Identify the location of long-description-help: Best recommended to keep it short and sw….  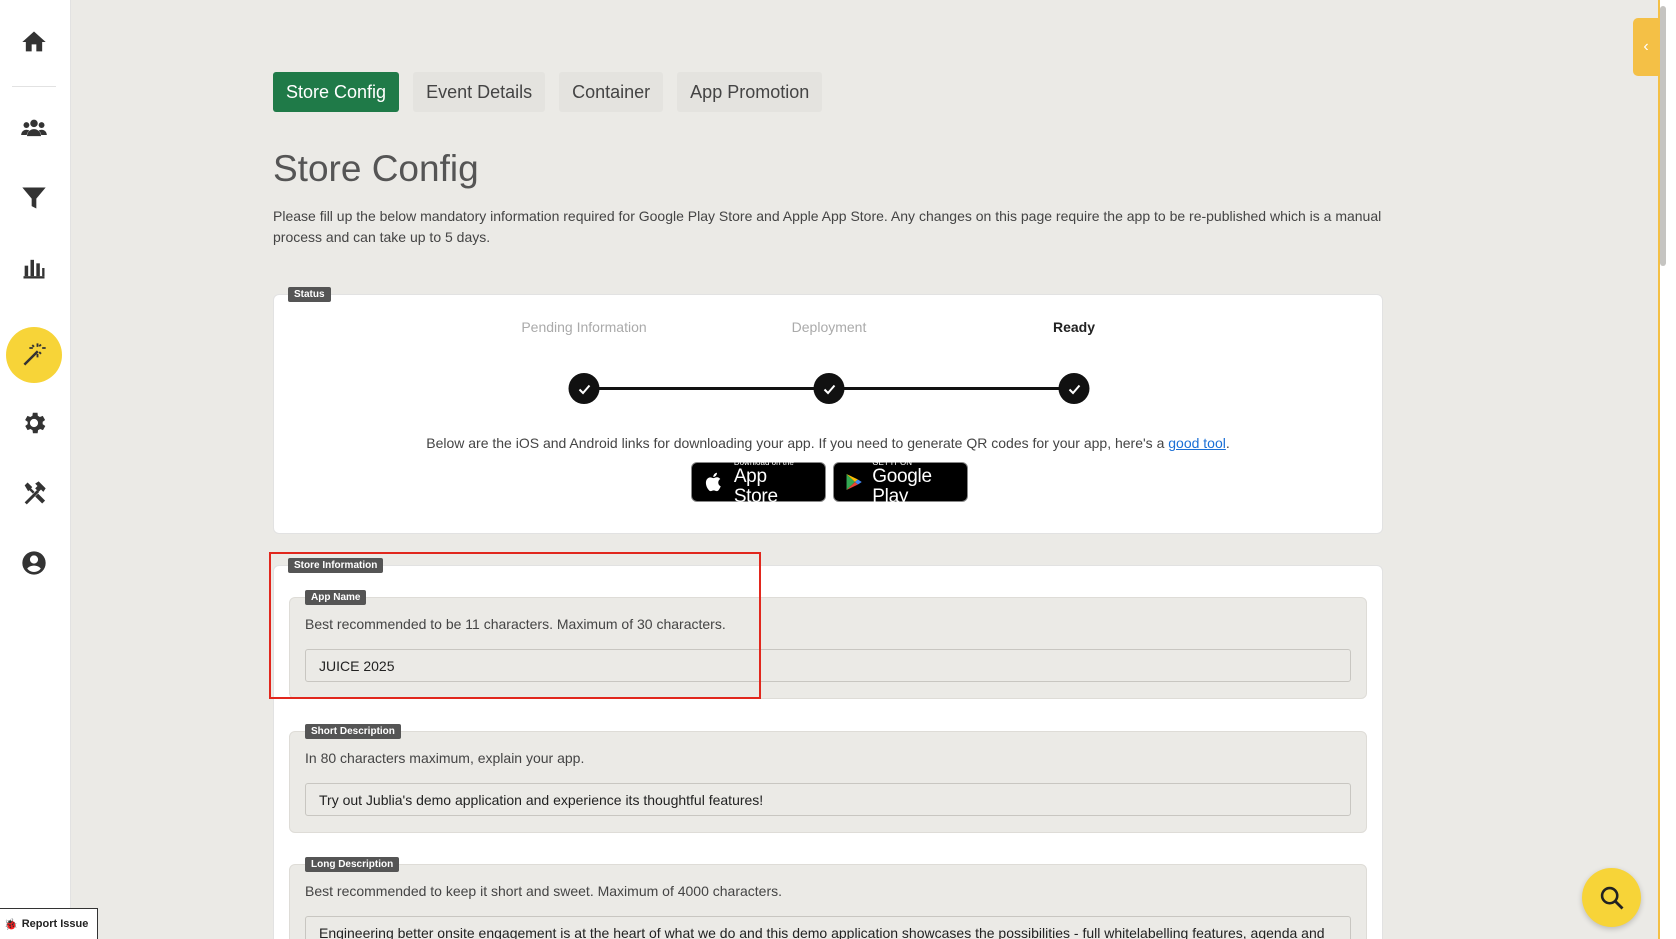
(544, 891).